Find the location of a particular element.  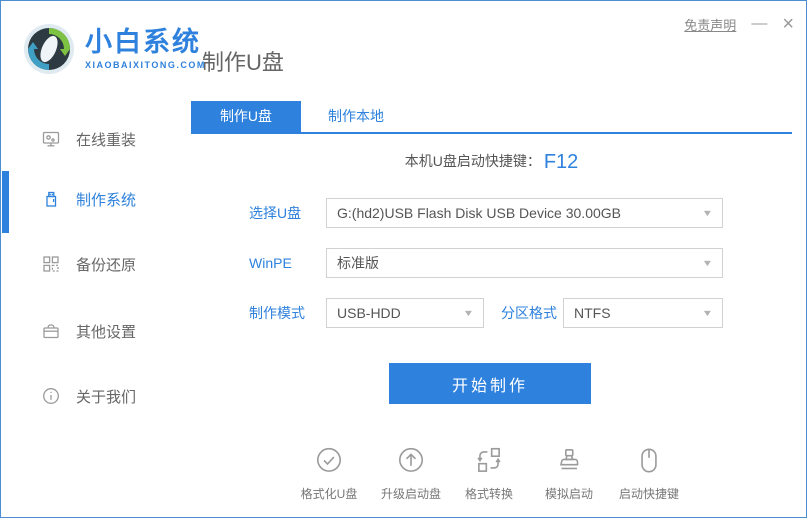

monitor-icon is located at coordinates (51, 139).